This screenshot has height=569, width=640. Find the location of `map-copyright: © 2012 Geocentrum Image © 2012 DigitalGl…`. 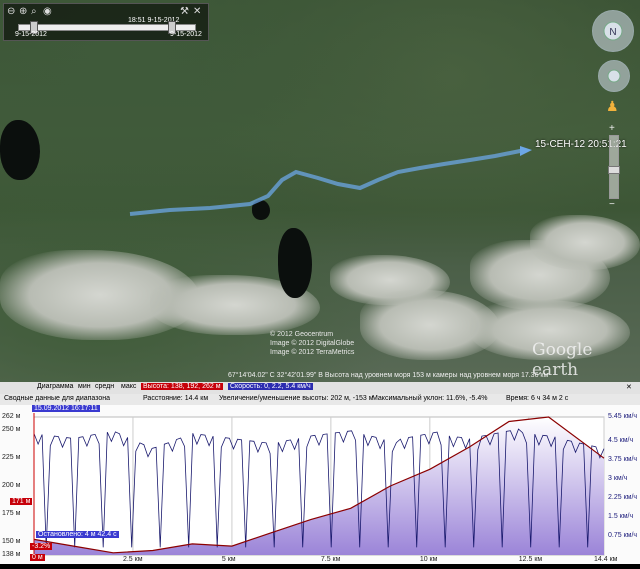

map-copyright: © 2012 Geocentrum Image © 2012 DigitalGl… is located at coordinates (312, 343).